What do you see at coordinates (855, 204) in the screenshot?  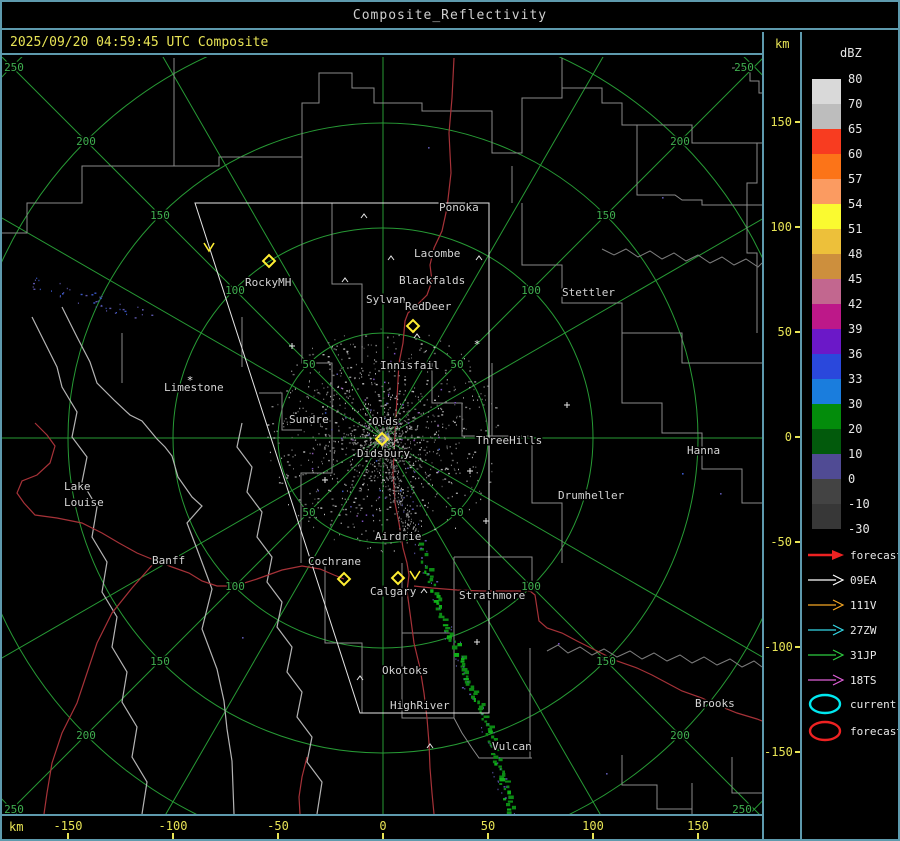 I see `colorbar-value-label: 54` at bounding box center [855, 204].